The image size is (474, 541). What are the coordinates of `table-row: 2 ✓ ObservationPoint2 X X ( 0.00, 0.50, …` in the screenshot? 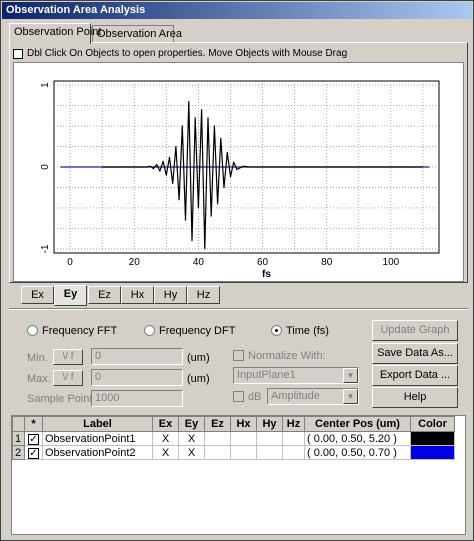 It's located at (233, 452).